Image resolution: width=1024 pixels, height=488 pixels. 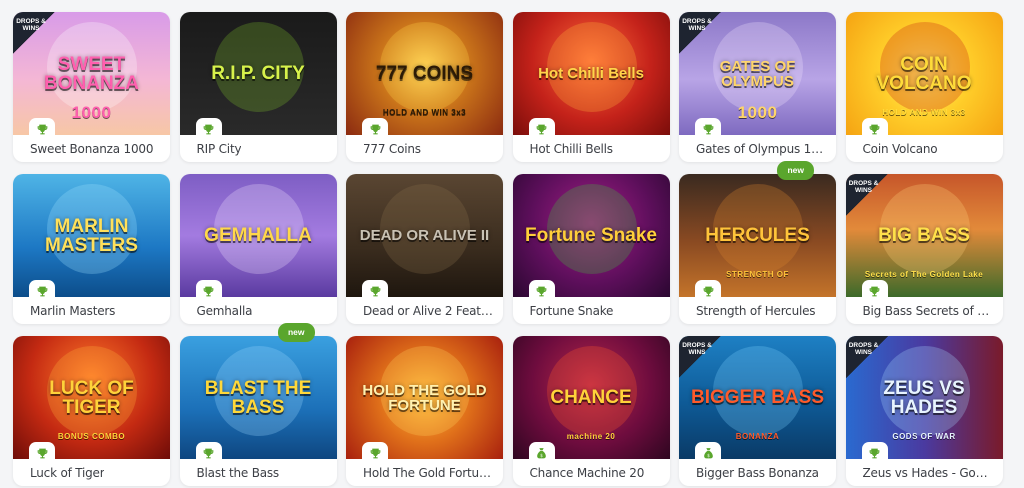 I want to click on thumbnail-title: 777 COINS, so click(x=424, y=73).